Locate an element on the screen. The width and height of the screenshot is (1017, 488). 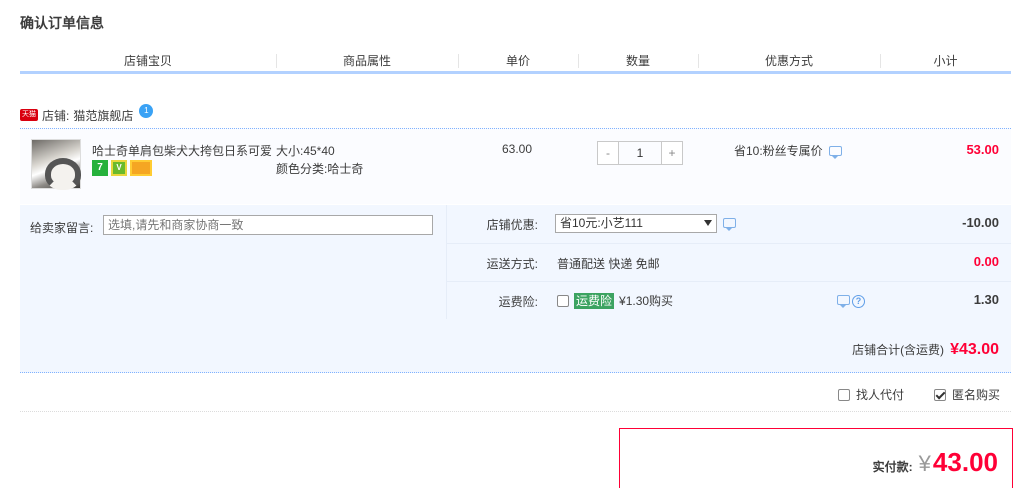
qty-input: 1 is located at coordinates (640, 153).